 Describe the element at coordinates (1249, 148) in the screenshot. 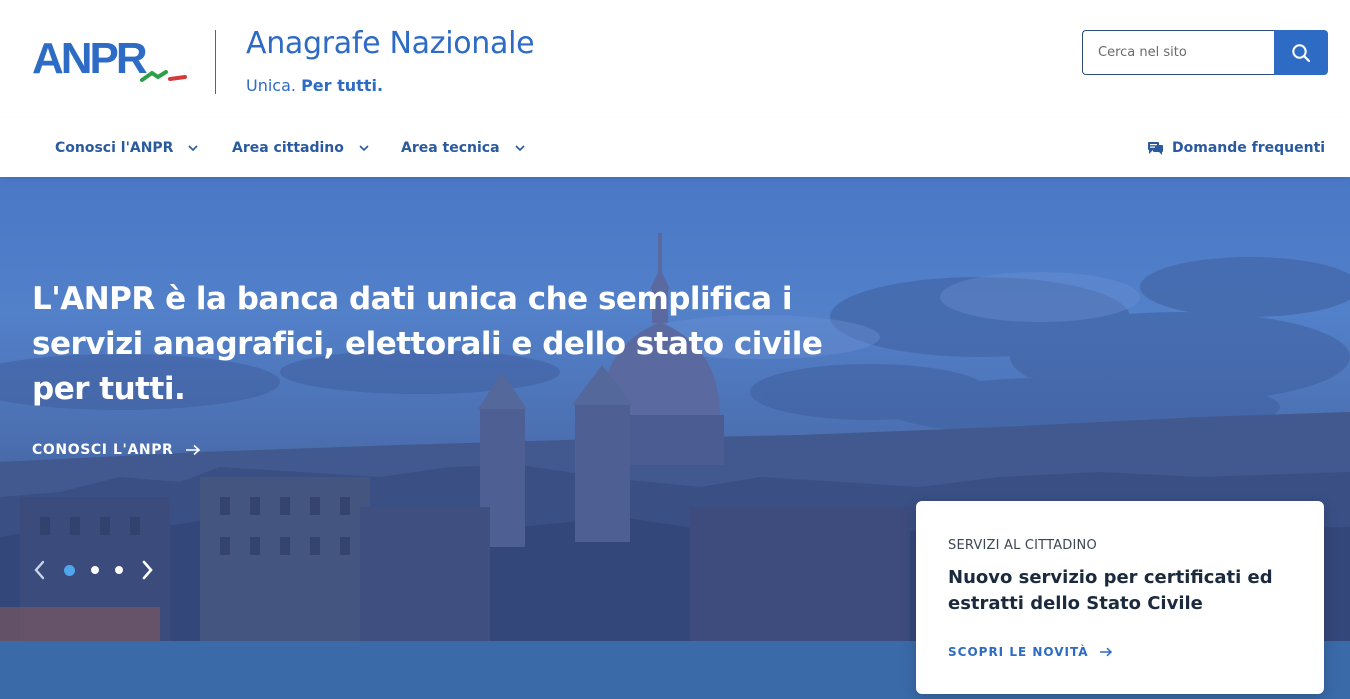

I see `faq-label: Domande frequenti` at that location.